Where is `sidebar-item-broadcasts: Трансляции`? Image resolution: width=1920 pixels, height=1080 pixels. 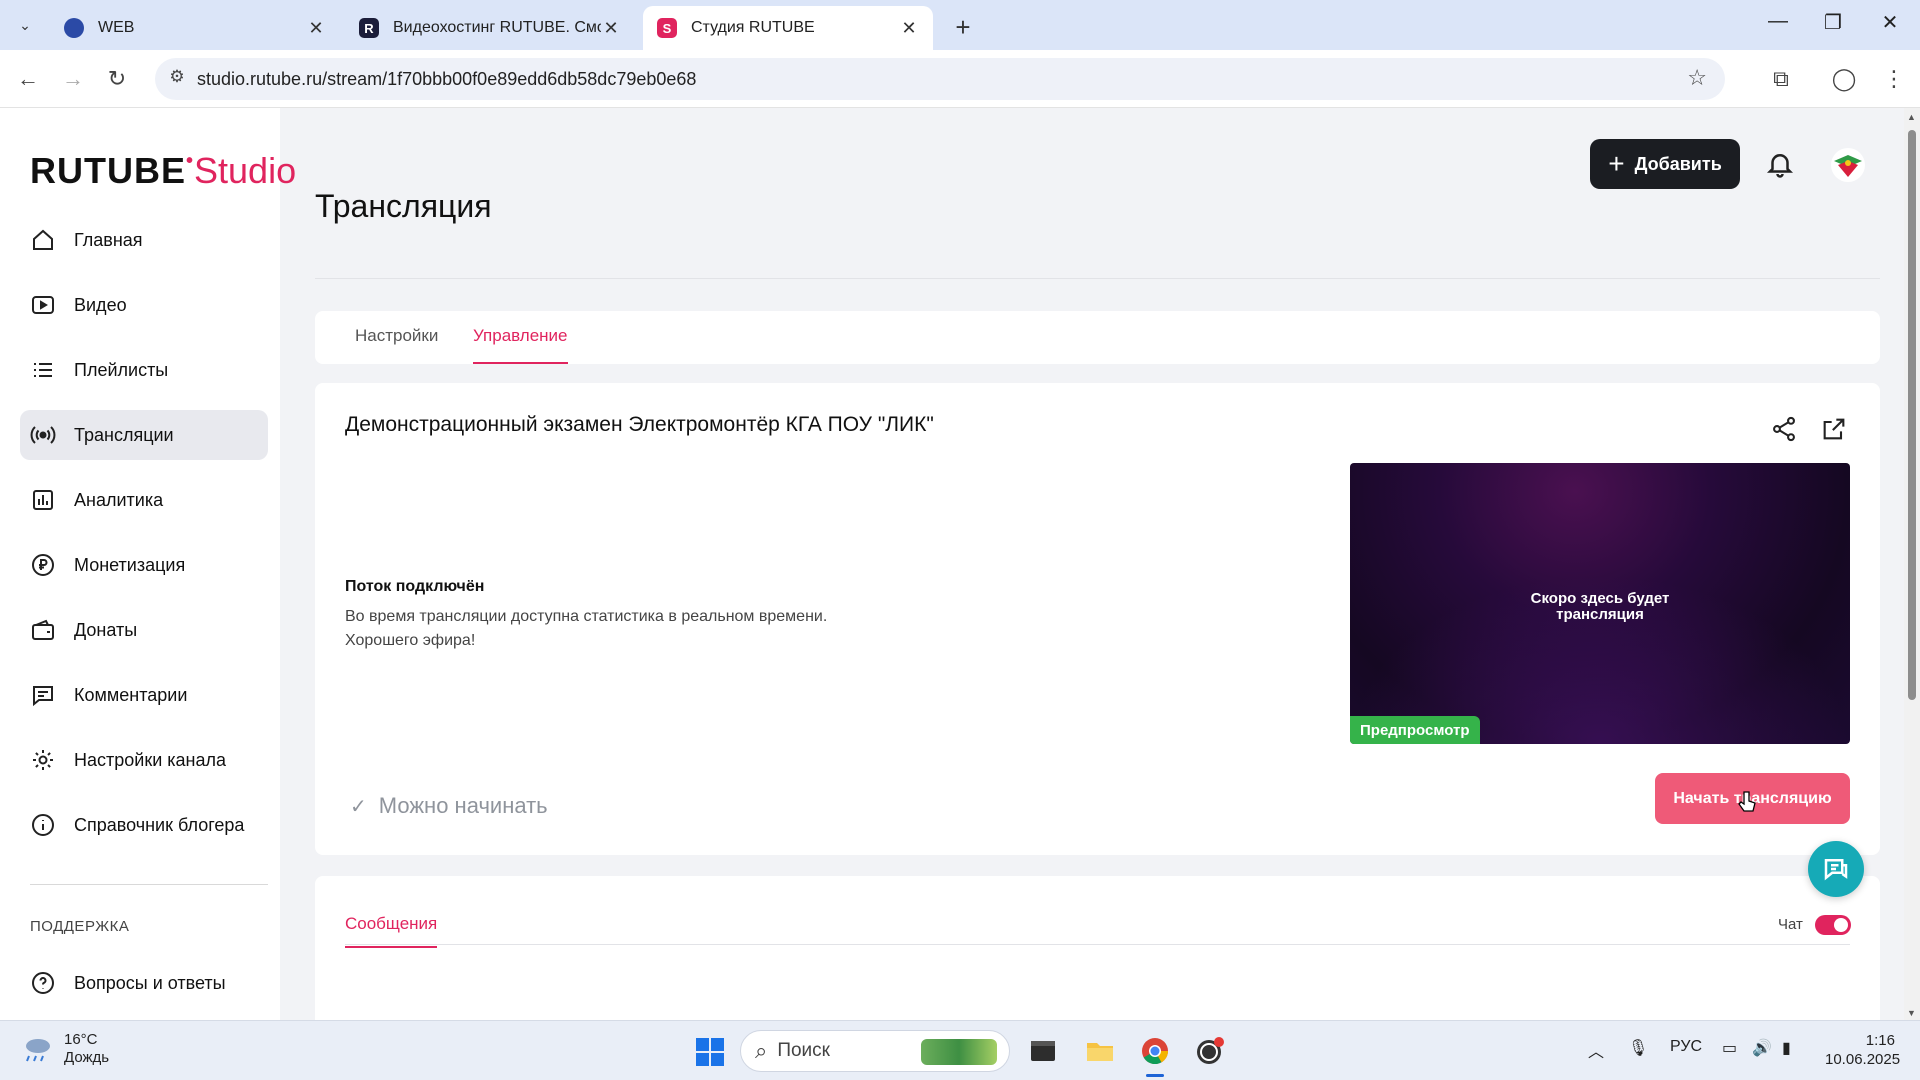 sidebar-item-broadcasts: Трансляции is located at coordinates (144, 435).